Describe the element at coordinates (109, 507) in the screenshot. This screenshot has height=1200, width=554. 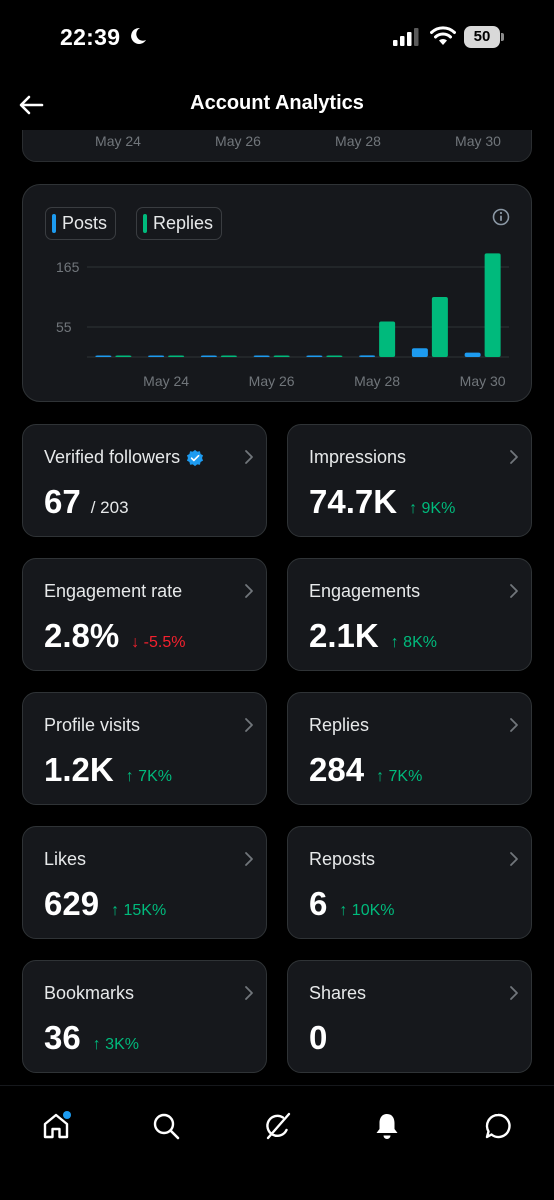
I see `metric-total: / 203` at that location.